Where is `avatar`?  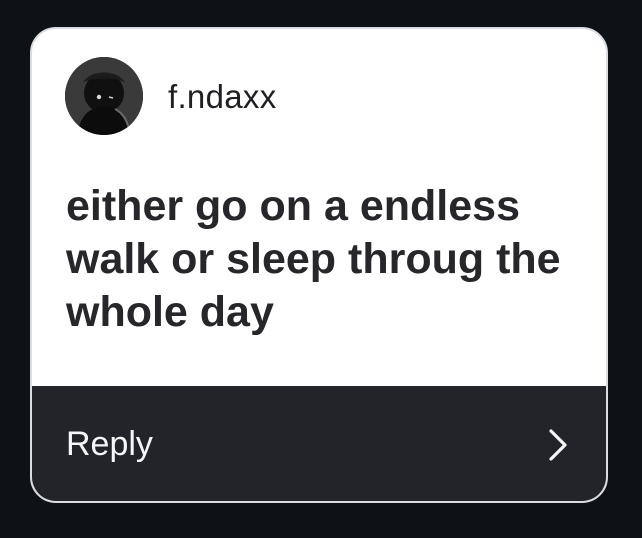
avatar is located at coordinates (104, 96).